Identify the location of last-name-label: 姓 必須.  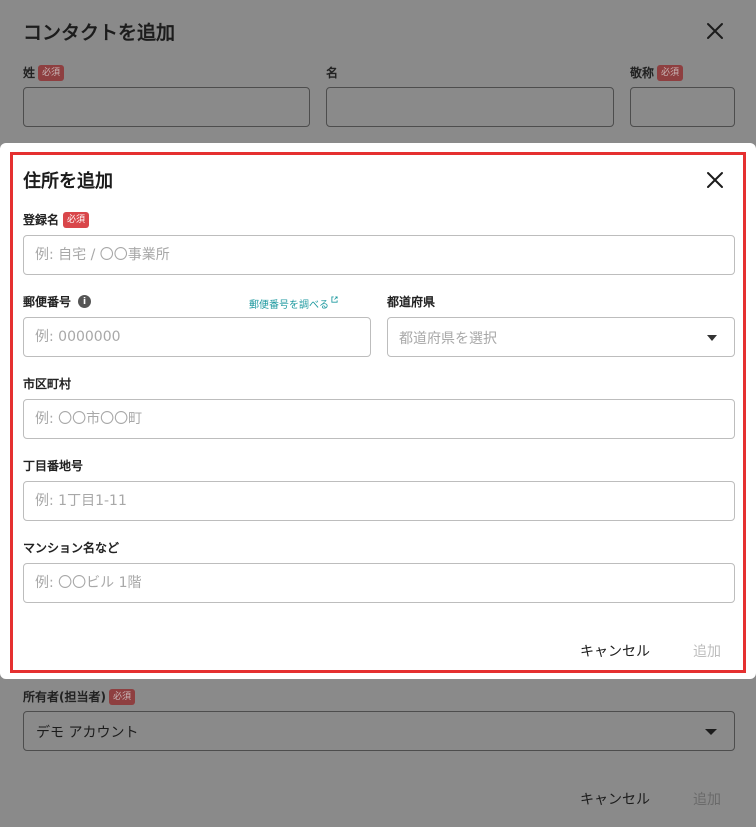
(44, 72).